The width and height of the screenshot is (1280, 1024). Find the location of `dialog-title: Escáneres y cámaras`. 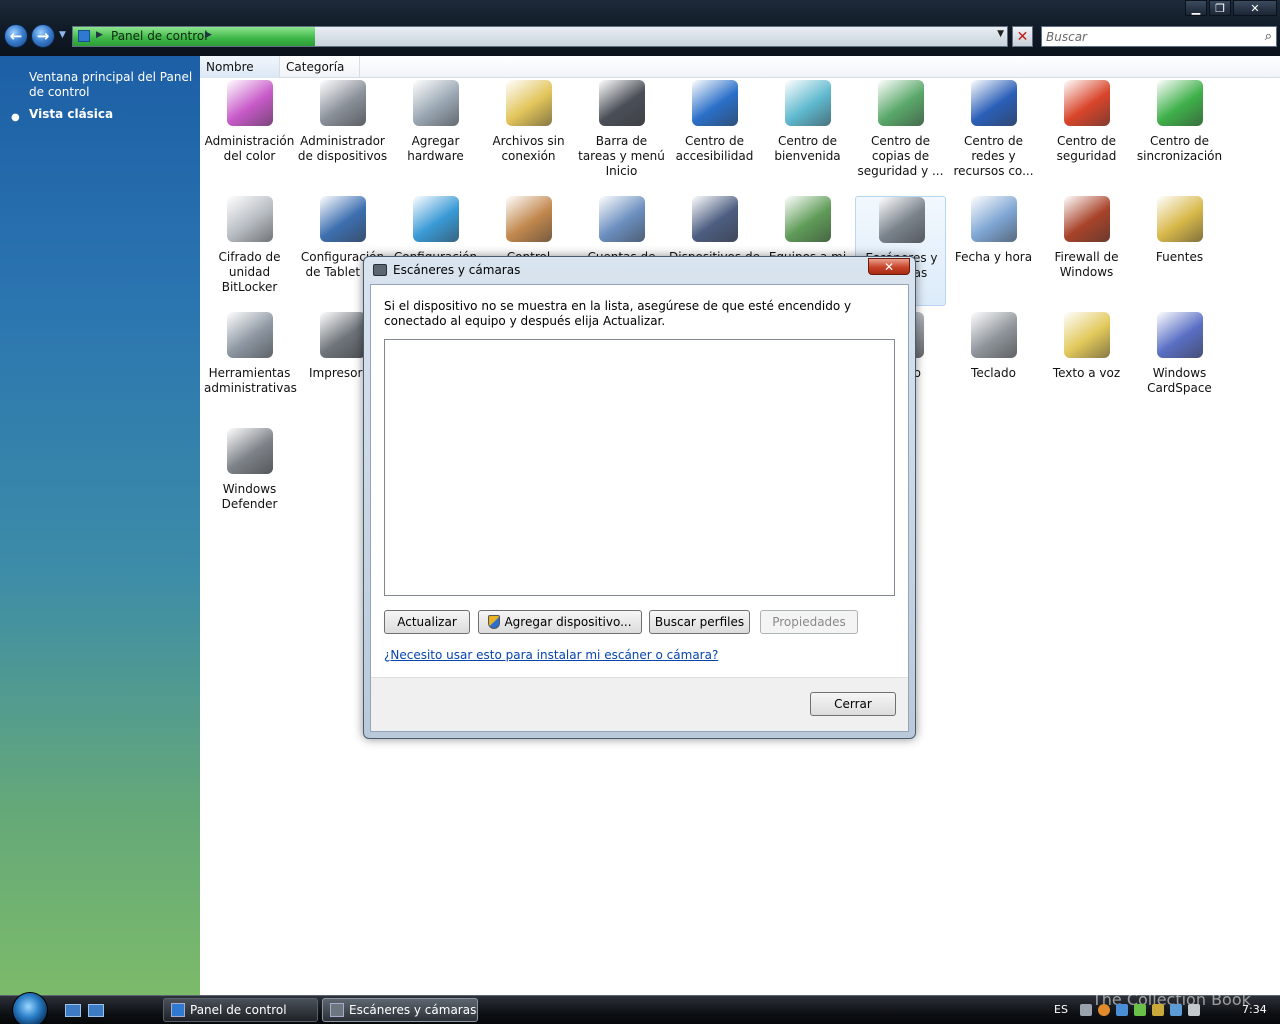

dialog-title: Escáneres y cámaras is located at coordinates (457, 270).